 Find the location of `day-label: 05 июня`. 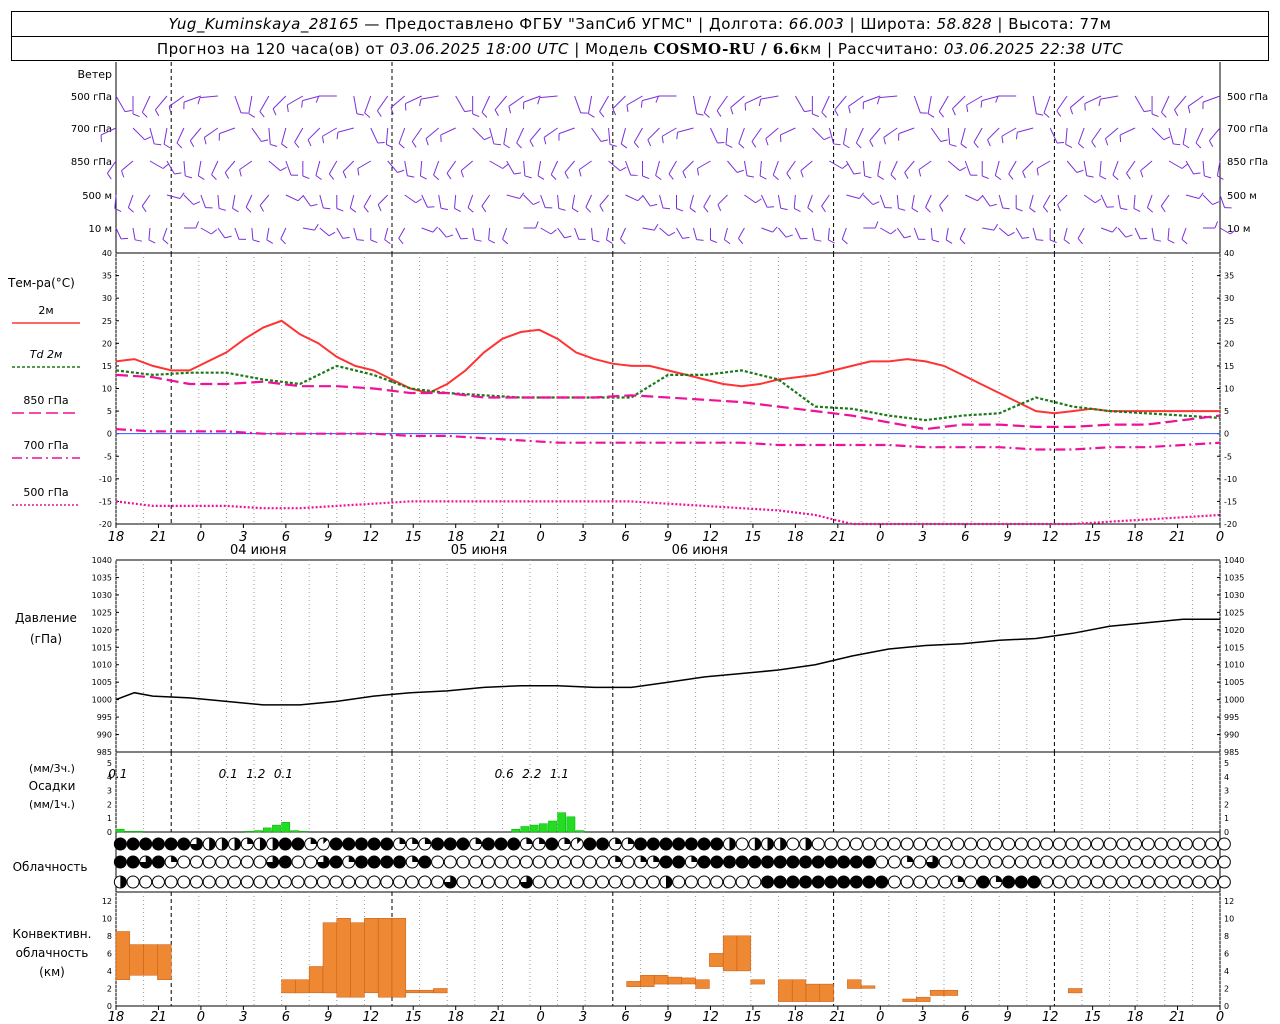

day-label: 05 июня is located at coordinates (479, 550).